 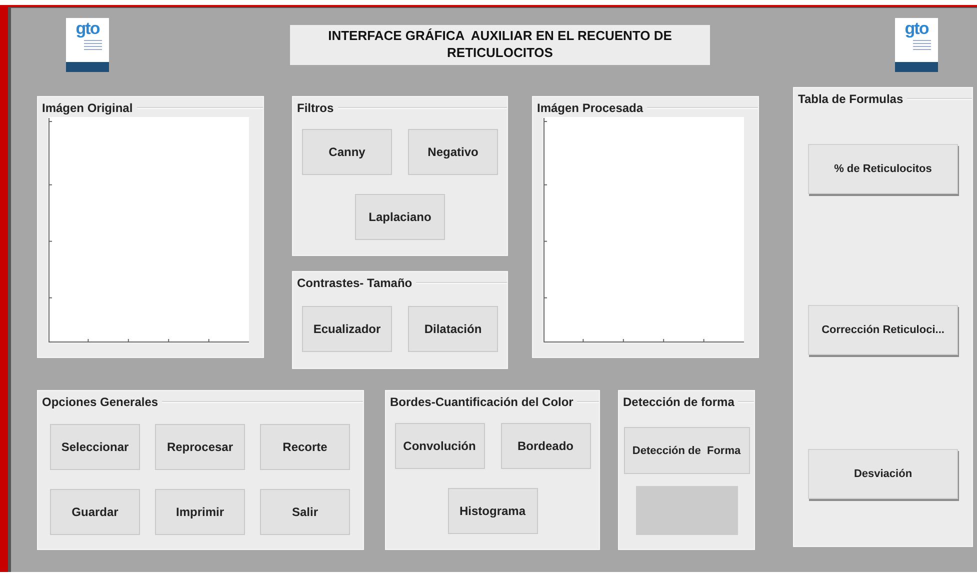 I want to click on option-button: Imprimir, so click(x=200, y=512).